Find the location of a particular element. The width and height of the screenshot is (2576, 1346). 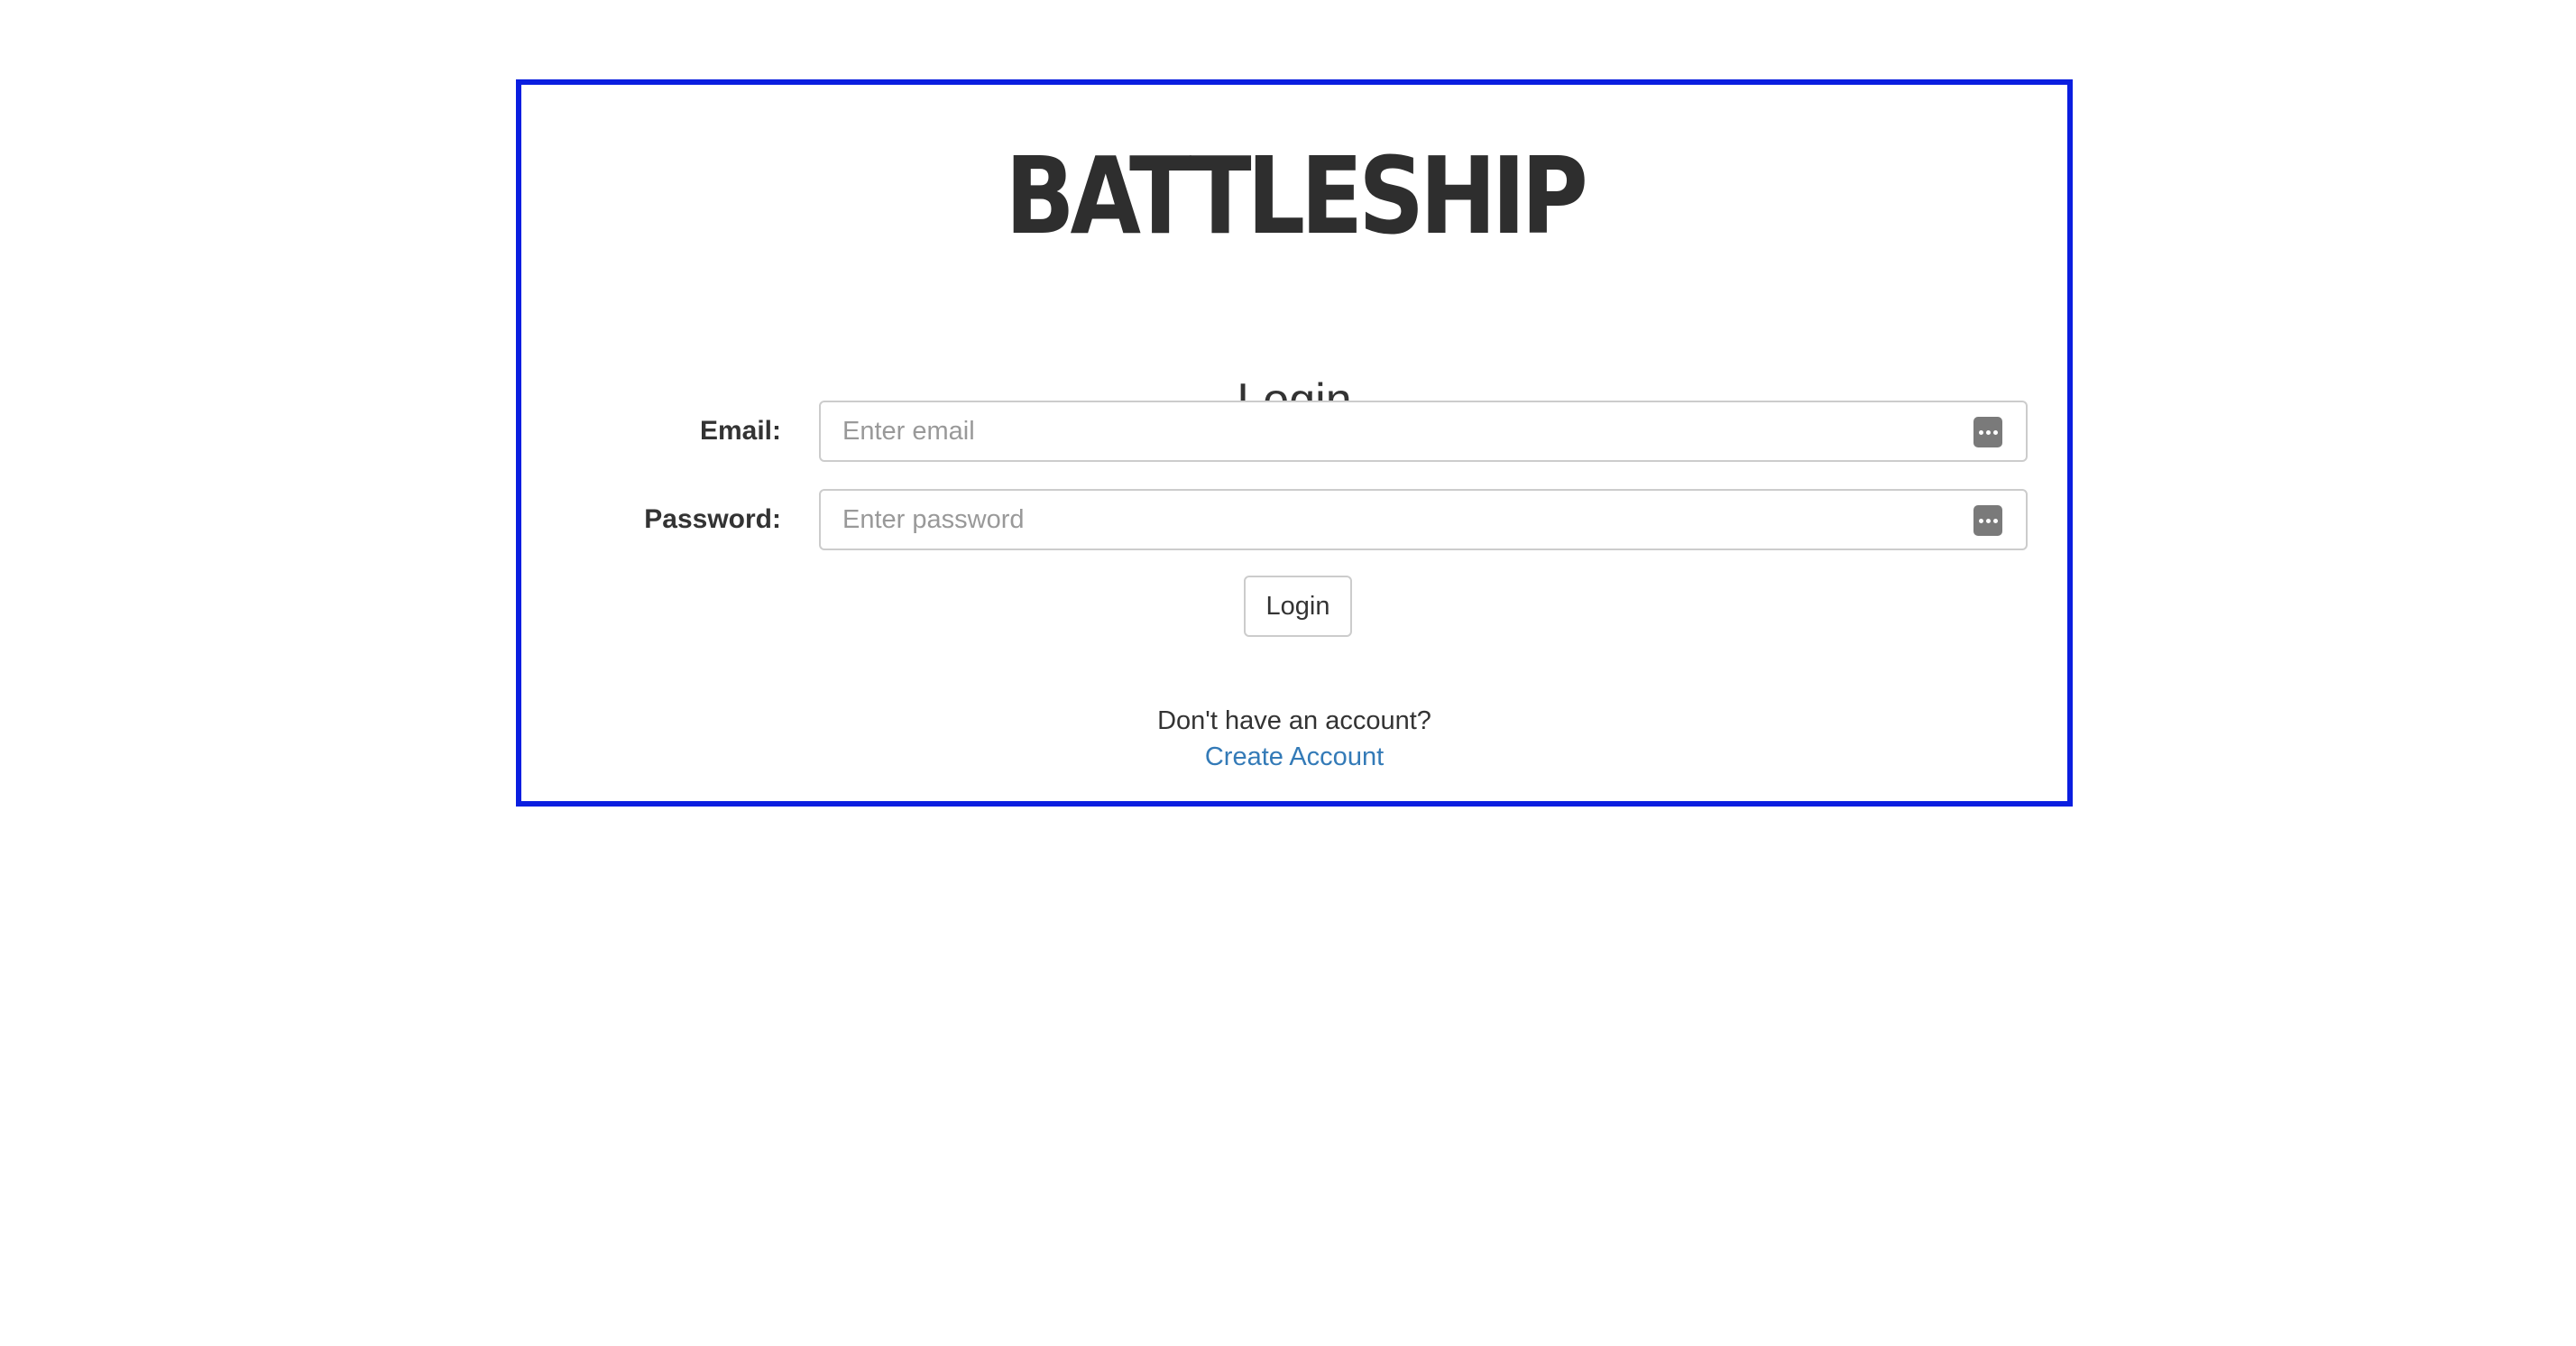

email-field-wrapper is located at coordinates (1423, 432).